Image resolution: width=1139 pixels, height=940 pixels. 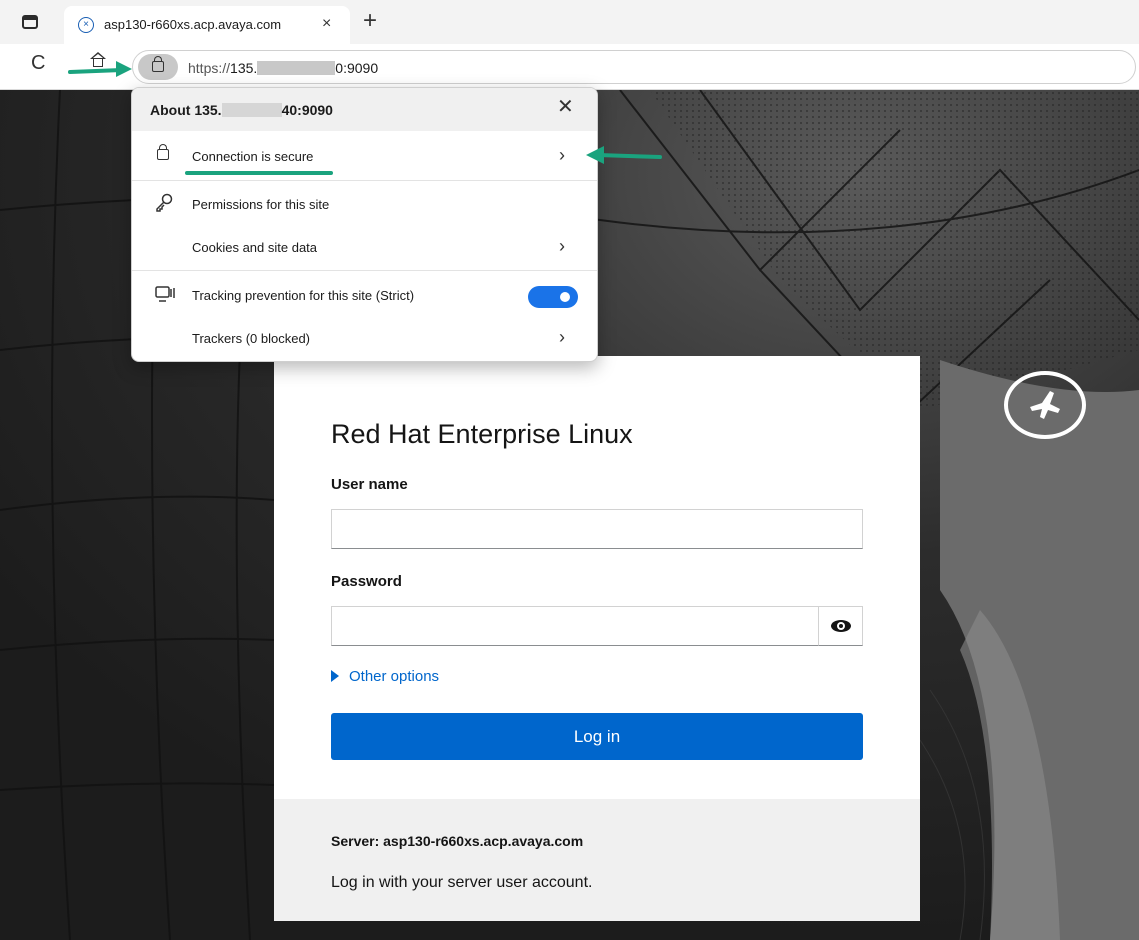 I want to click on username-label: User name, so click(x=369, y=484).